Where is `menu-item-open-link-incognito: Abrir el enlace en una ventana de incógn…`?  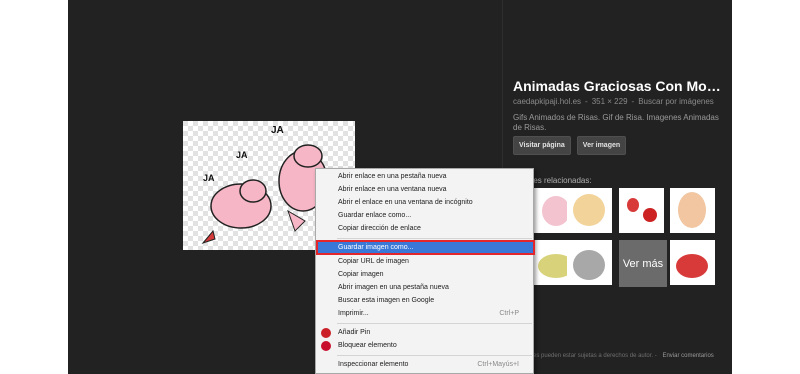
menu-item-open-link-incognito: Abrir el enlace en una ventana de incógn… is located at coordinates (424, 203).